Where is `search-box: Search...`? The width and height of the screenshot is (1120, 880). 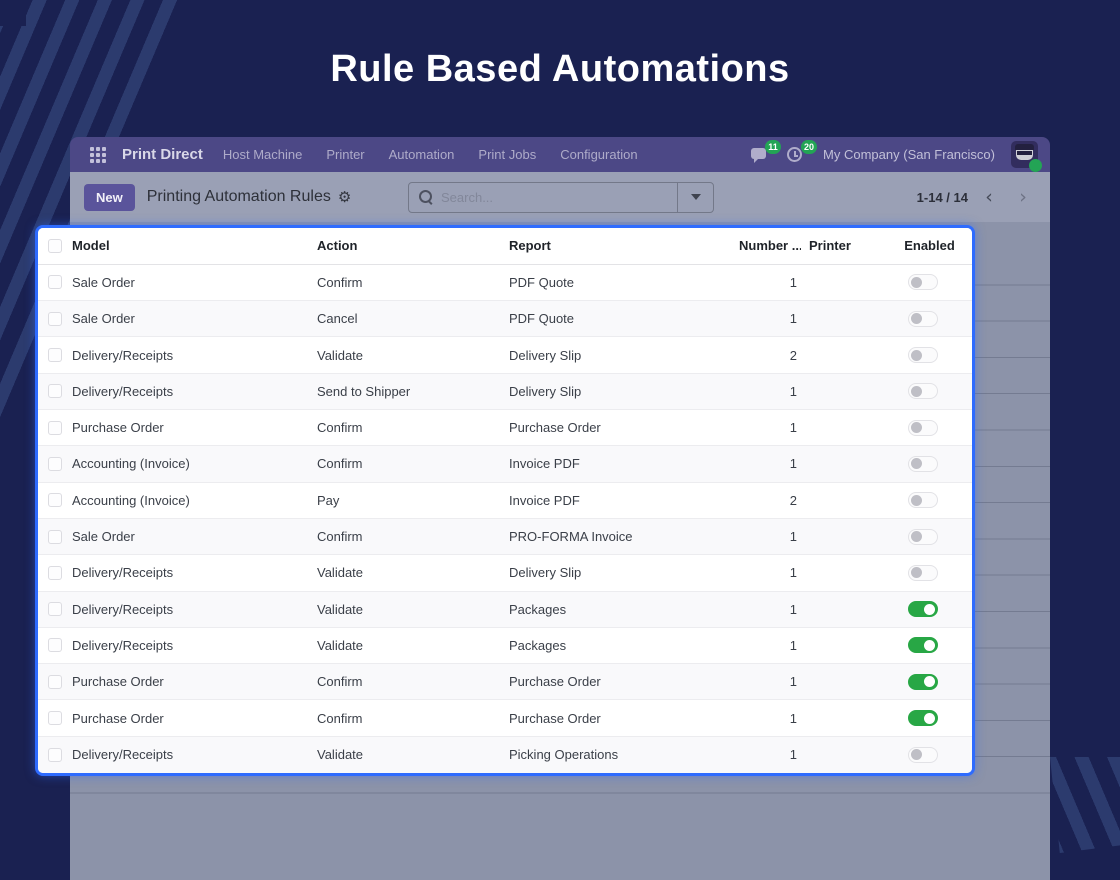
search-box: Search... is located at coordinates (561, 197).